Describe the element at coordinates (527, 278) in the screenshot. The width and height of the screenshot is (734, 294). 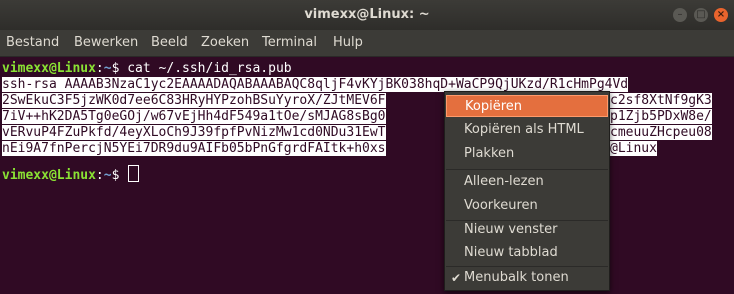
I see `menu-item-menubalk-tonen: ✔ Menubalk tonen` at that location.